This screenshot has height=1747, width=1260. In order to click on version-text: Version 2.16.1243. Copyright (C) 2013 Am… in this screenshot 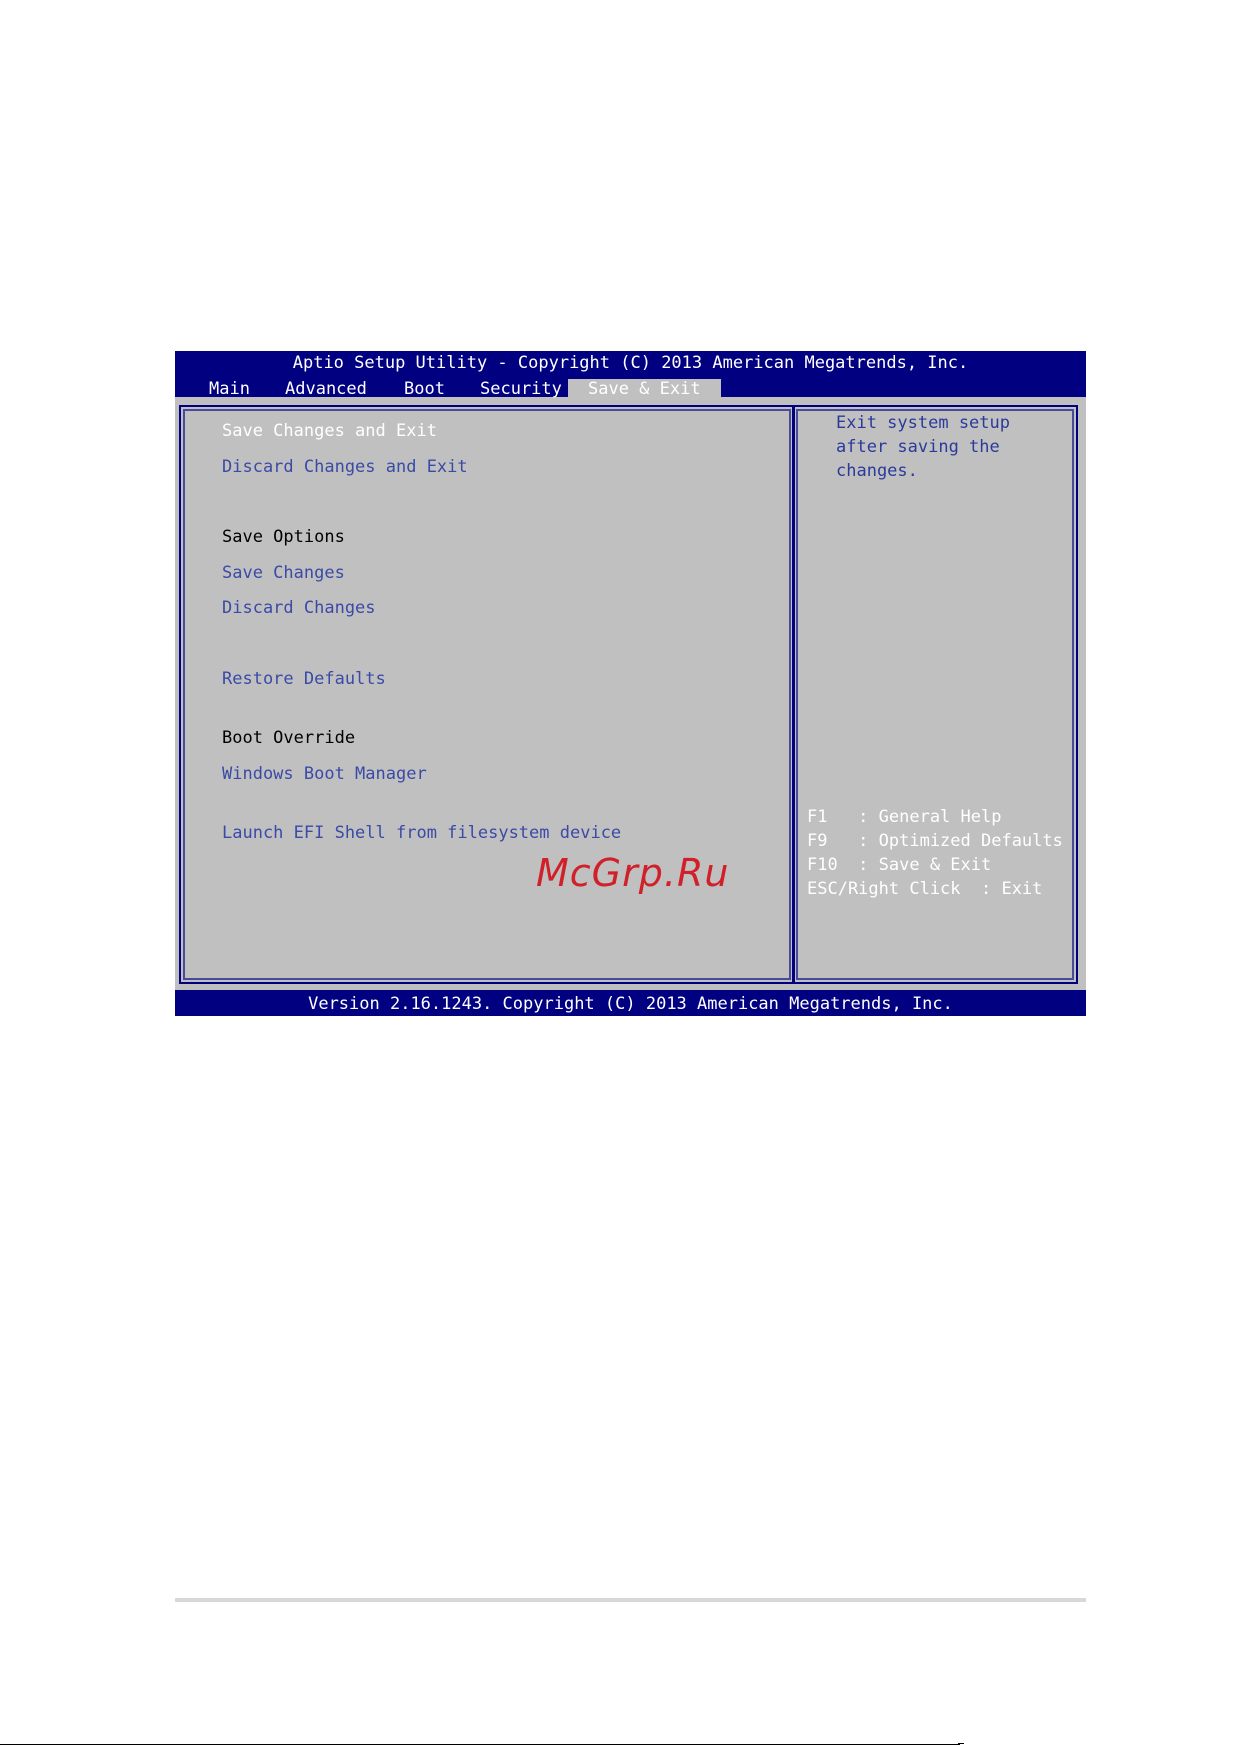, I will do `click(630, 1004)`.